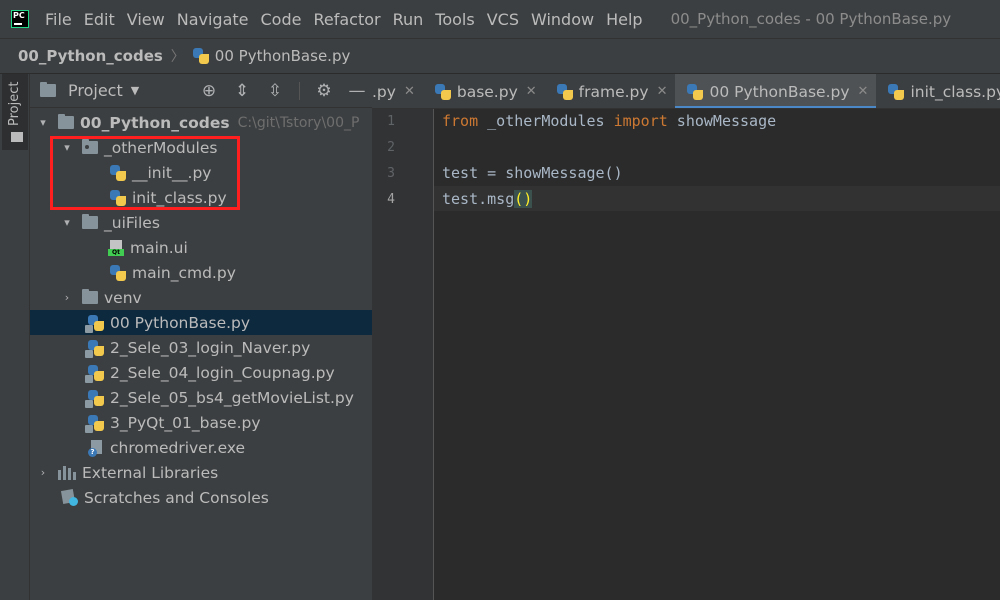 This screenshot has height=600, width=1000. I want to click on hide-panel-icon: —, so click(357, 91).